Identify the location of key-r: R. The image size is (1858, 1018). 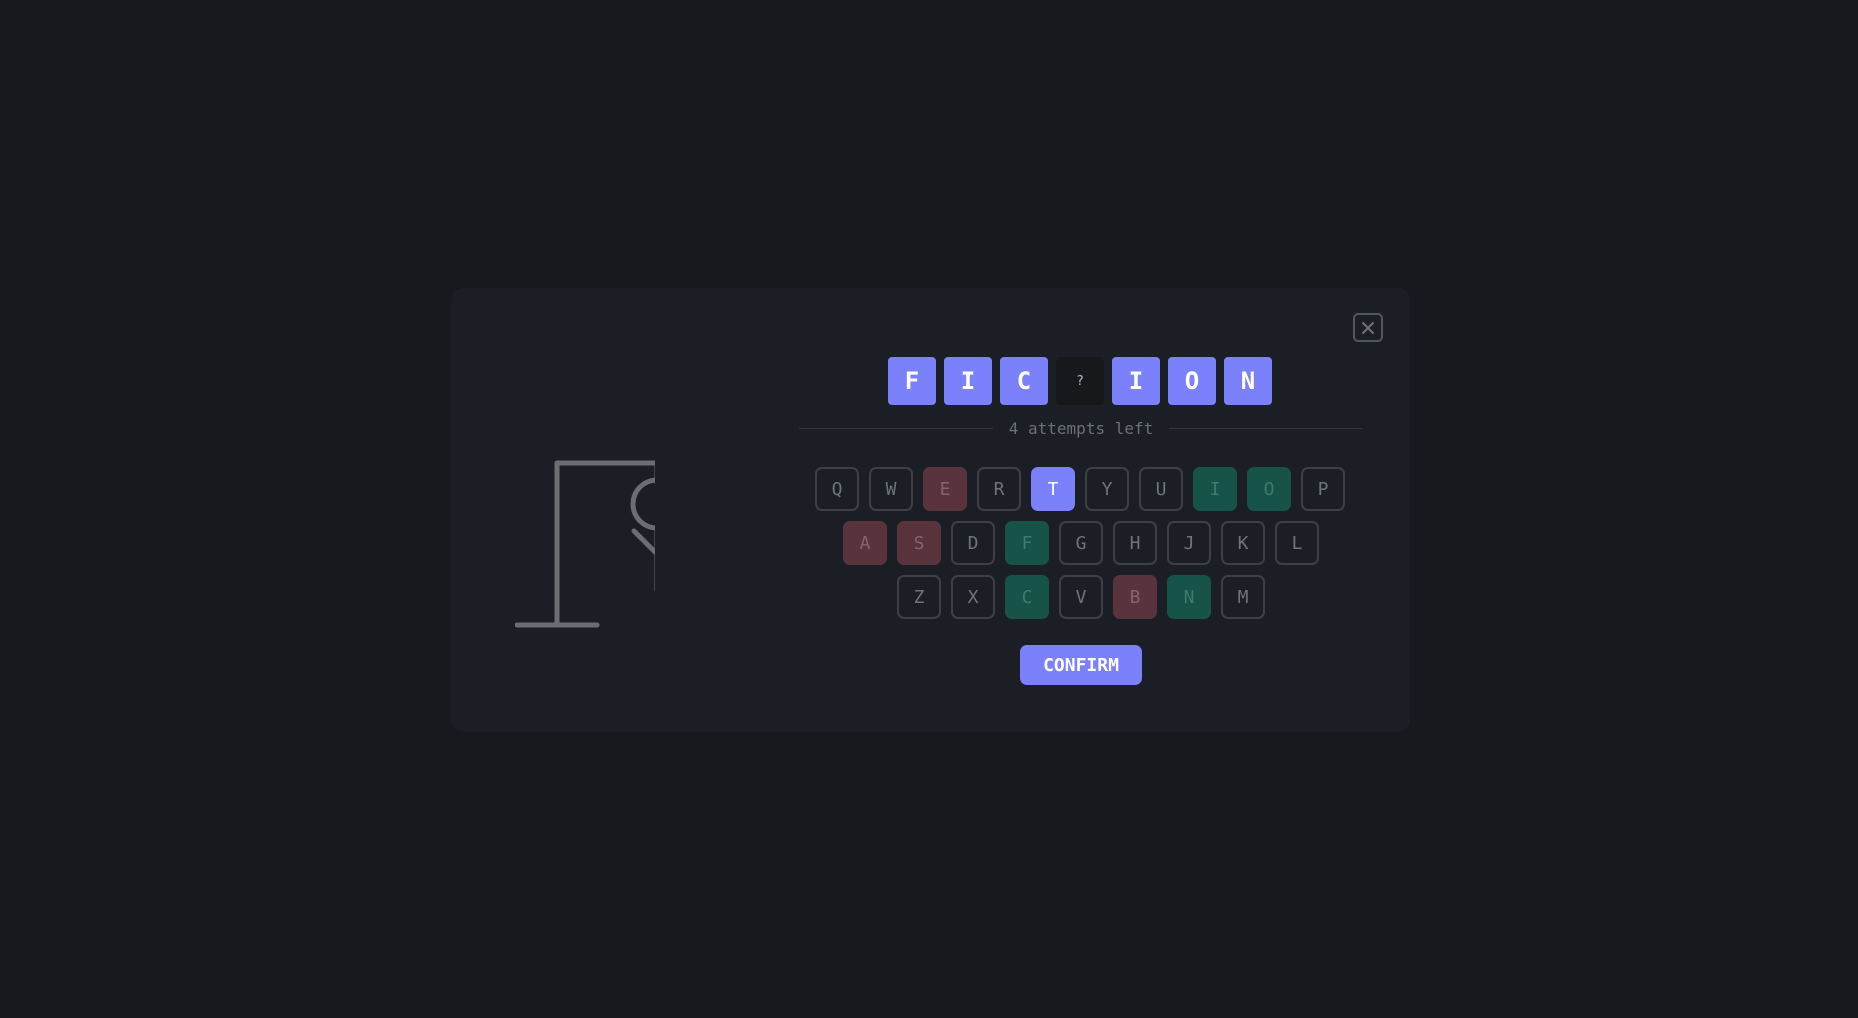
(999, 489).